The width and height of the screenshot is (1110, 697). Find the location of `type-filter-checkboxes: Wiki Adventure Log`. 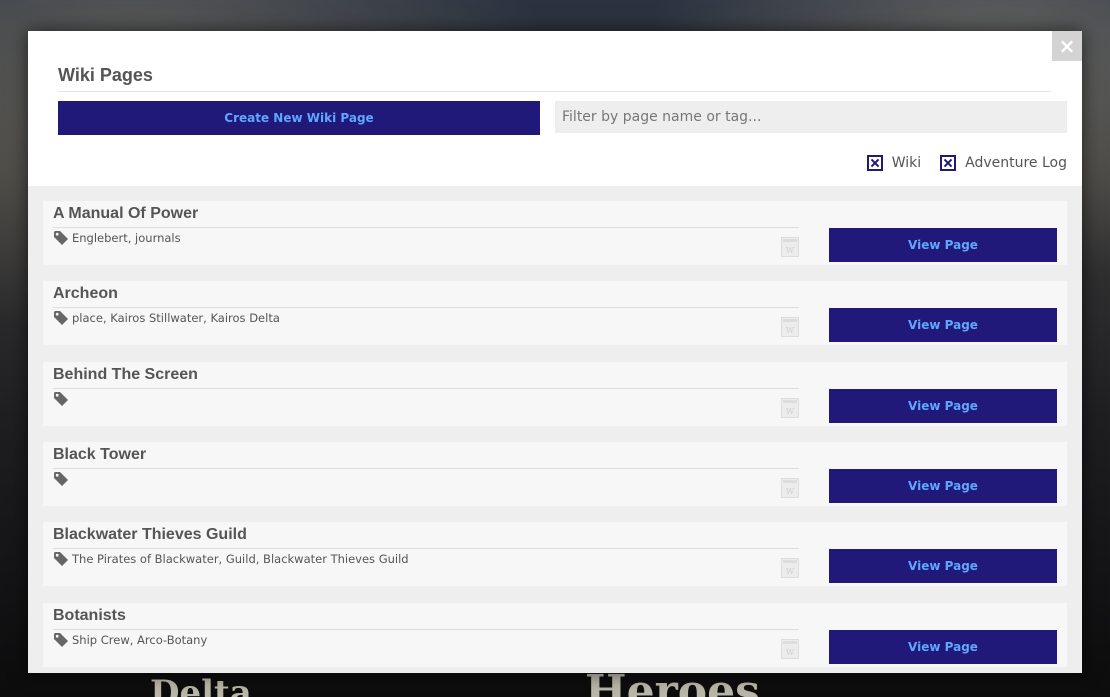

type-filter-checkboxes: Wiki Adventure Log is located at coordinates (957, 163).